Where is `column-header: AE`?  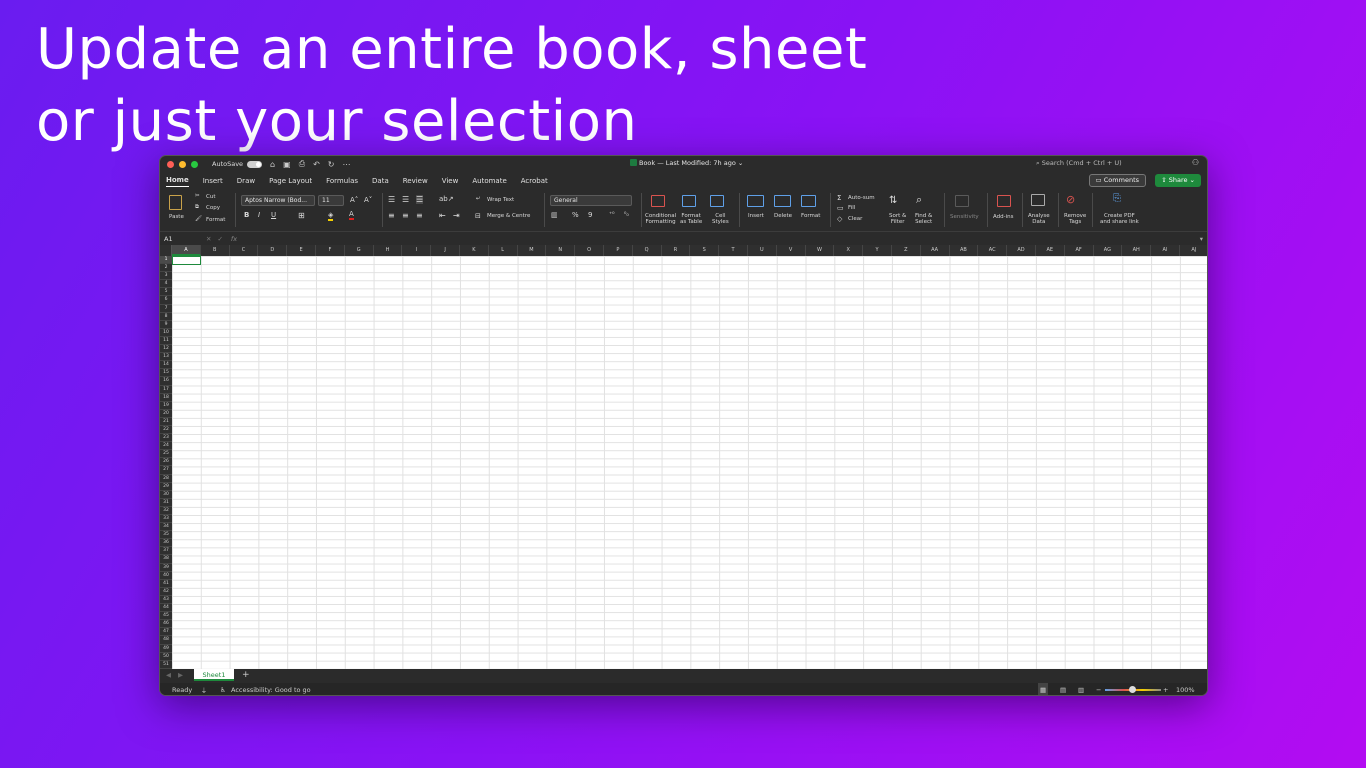
column-header: AE is located at coordinates (1050, 250).